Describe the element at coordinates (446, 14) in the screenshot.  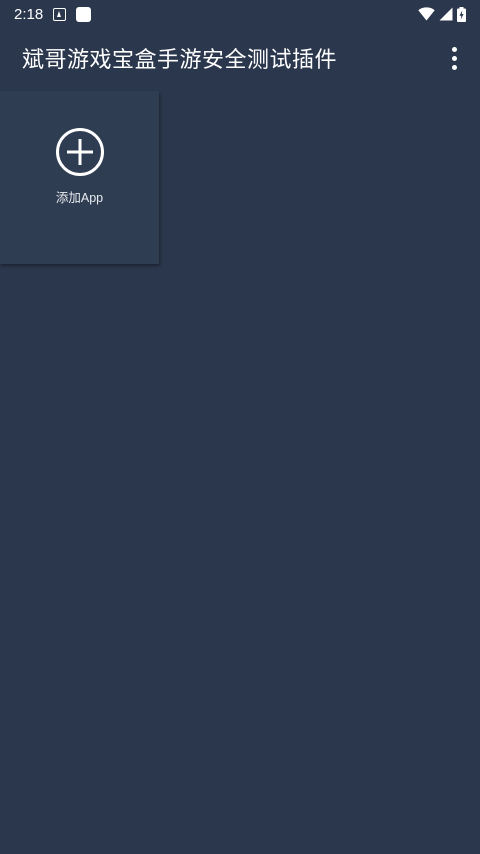
I see `signal-icon` at that location.